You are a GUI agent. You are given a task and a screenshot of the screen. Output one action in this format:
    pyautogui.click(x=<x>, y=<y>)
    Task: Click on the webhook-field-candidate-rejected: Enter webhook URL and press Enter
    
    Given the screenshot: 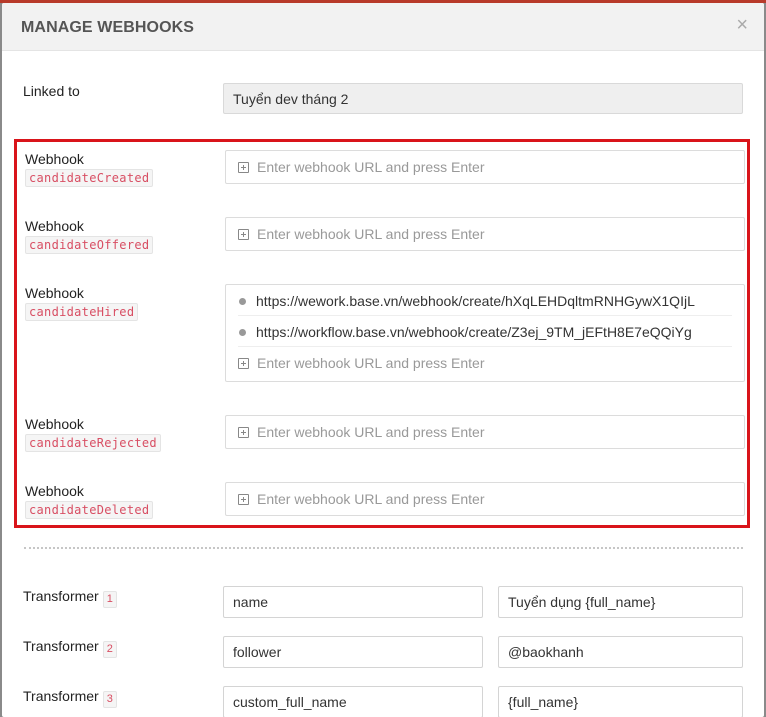 What is the action you would take?
    pyautogui.click(x=485, y=432)
    